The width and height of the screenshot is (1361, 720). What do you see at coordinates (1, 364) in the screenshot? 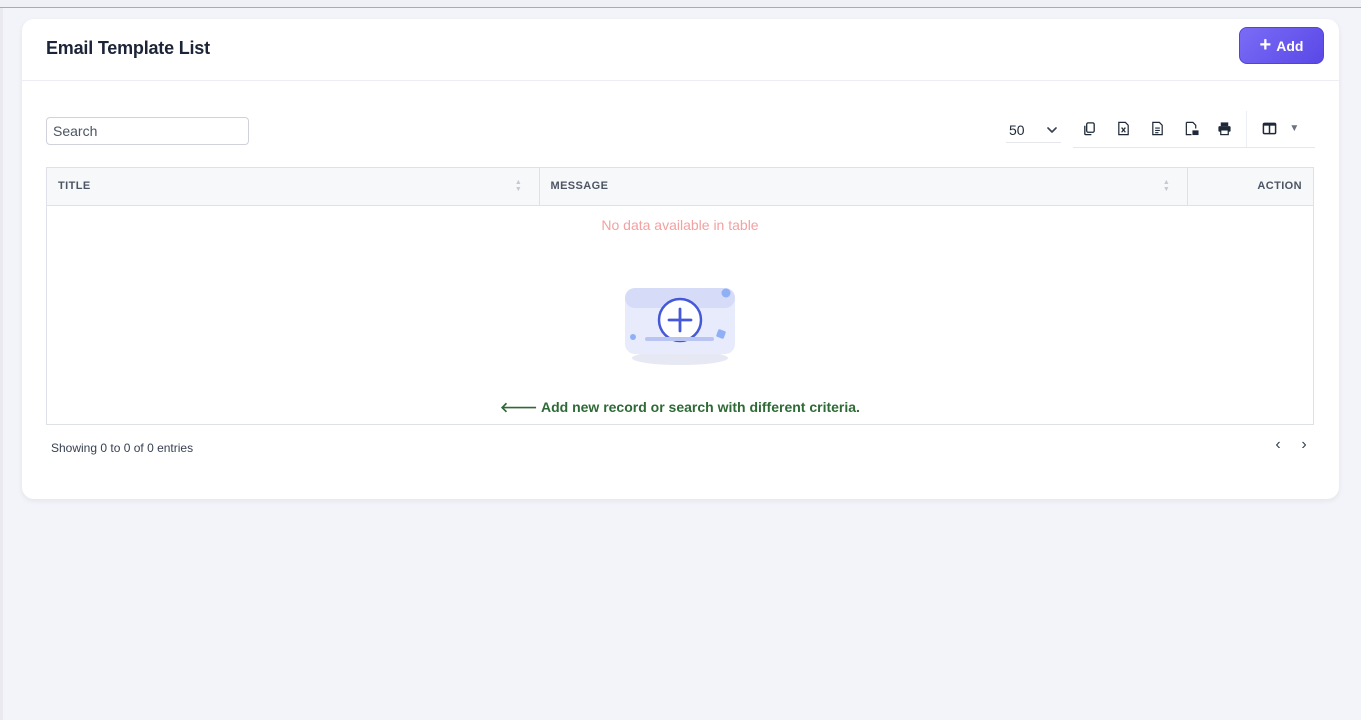
I see `left-edge-divider` at bounding box center [1, 364].